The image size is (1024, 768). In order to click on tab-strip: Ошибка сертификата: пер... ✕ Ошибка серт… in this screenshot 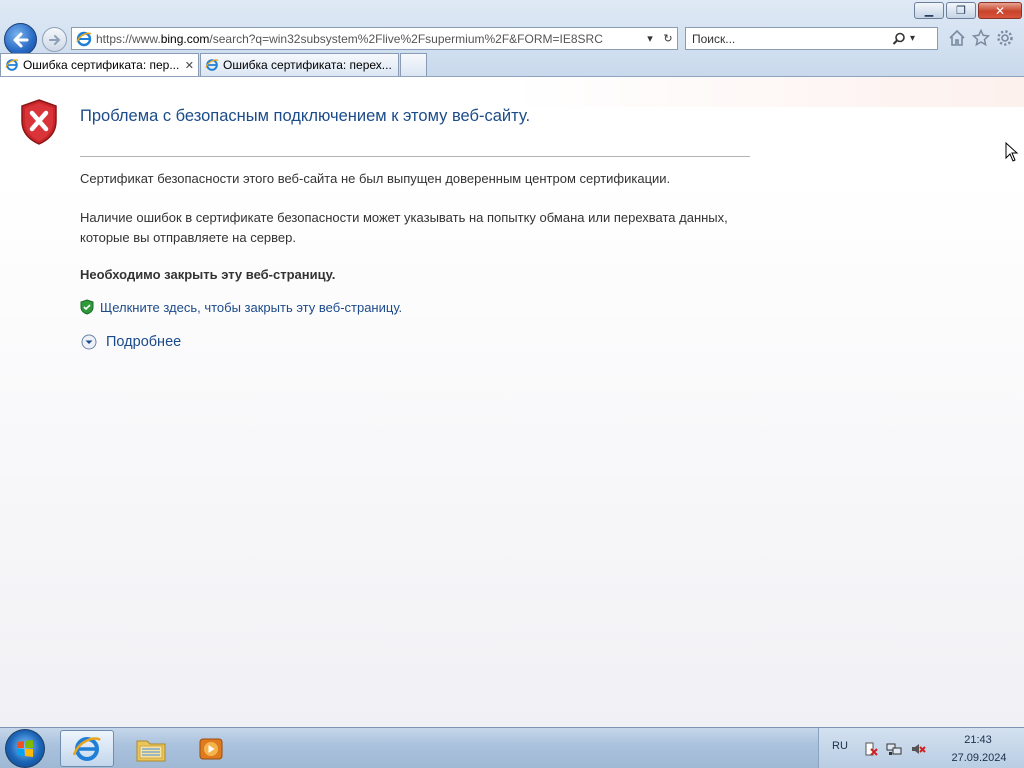, I will do `click(214, 65)`.